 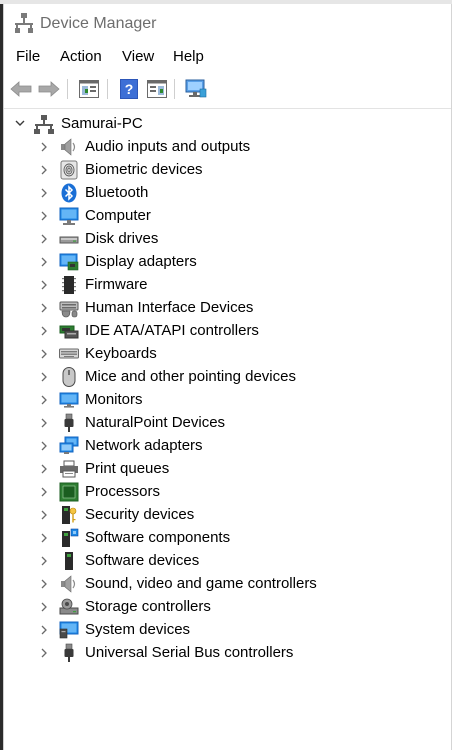 I want to click on tree-item-usb-controllers: Universal Serial Bus controllers, so click(x=224, y=653).